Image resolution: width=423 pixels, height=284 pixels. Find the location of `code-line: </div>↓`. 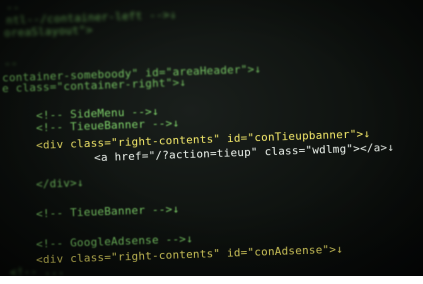

code-line: </div>↓ is located at coordinates (59, 183).